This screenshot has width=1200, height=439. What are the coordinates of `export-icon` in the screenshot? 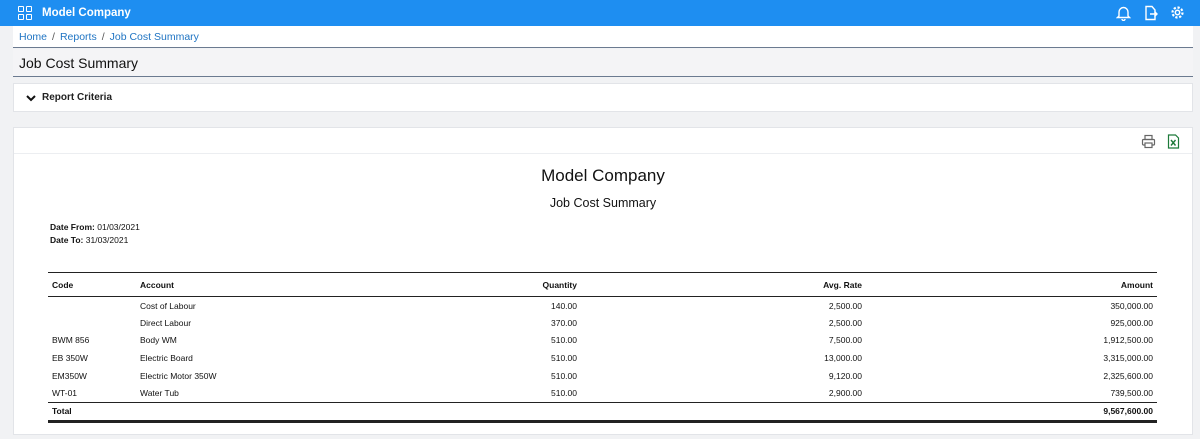 It's located at (1150, 12).